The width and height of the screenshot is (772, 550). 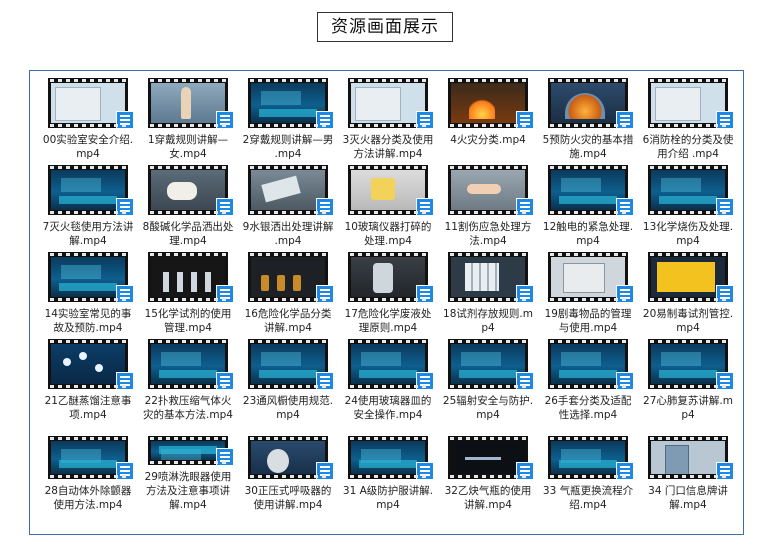 I want to click on file-name-label: 31 A级防护服讲解.mp4, so click(x=388, y=498).